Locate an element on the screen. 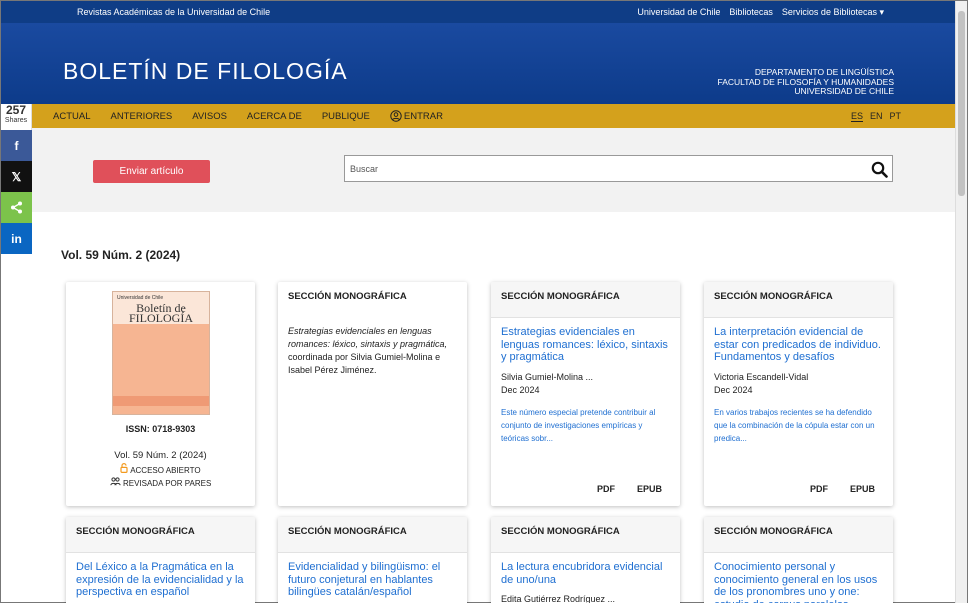  nav-actual: ACTUAL is located at coordinates (71, 116).